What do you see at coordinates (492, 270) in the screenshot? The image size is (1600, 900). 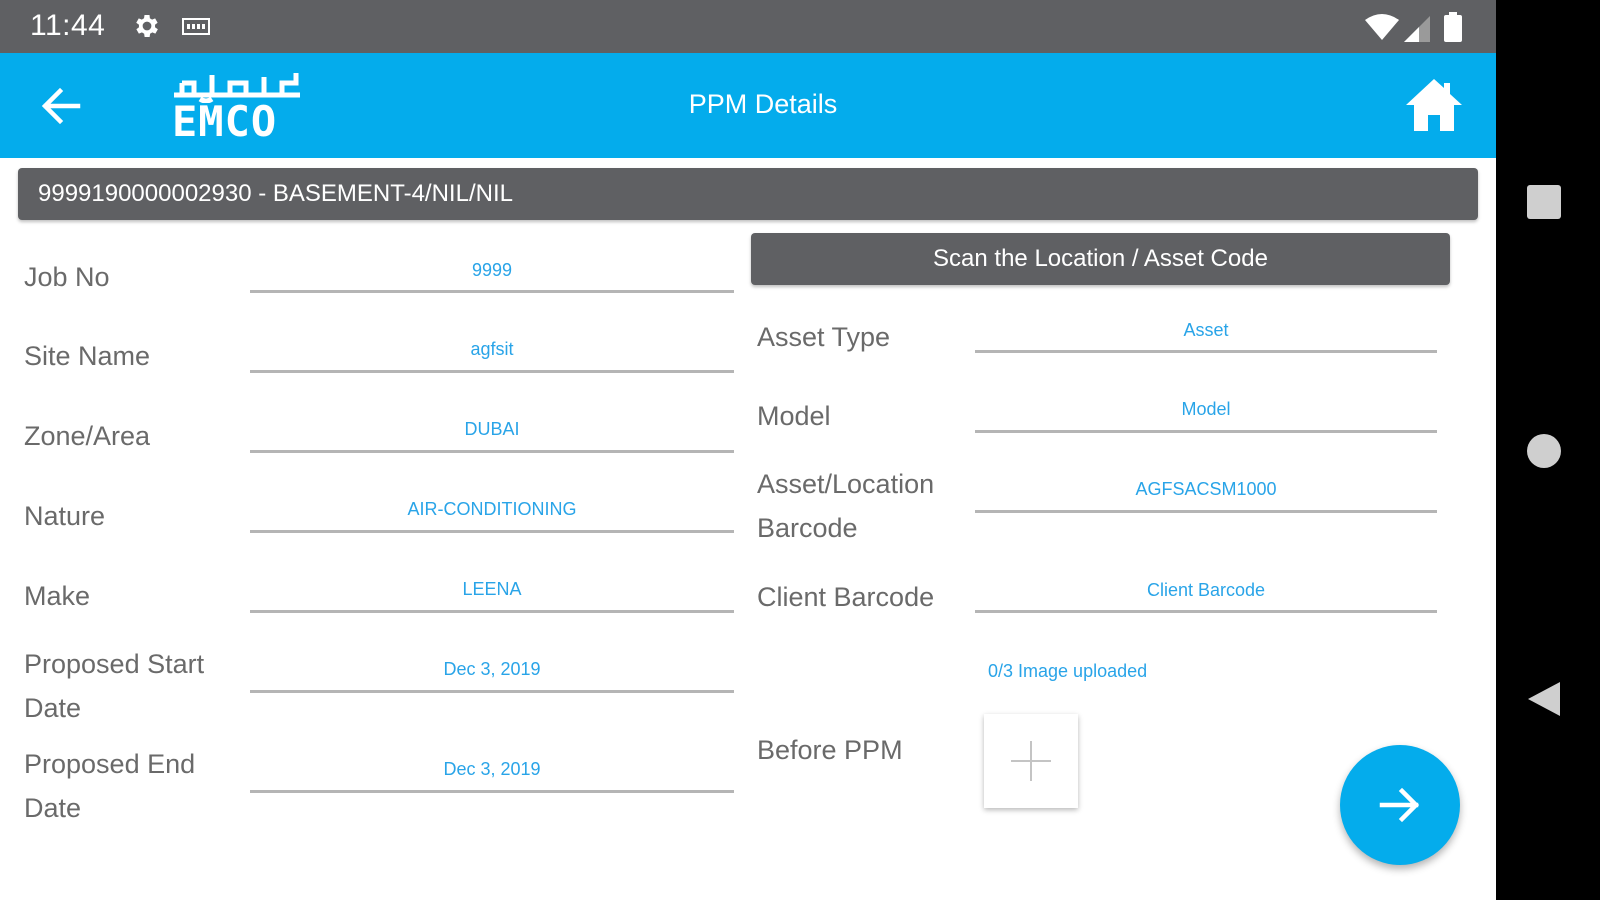 I see `job-no-value: 9999` at bounding box center [492, 270].